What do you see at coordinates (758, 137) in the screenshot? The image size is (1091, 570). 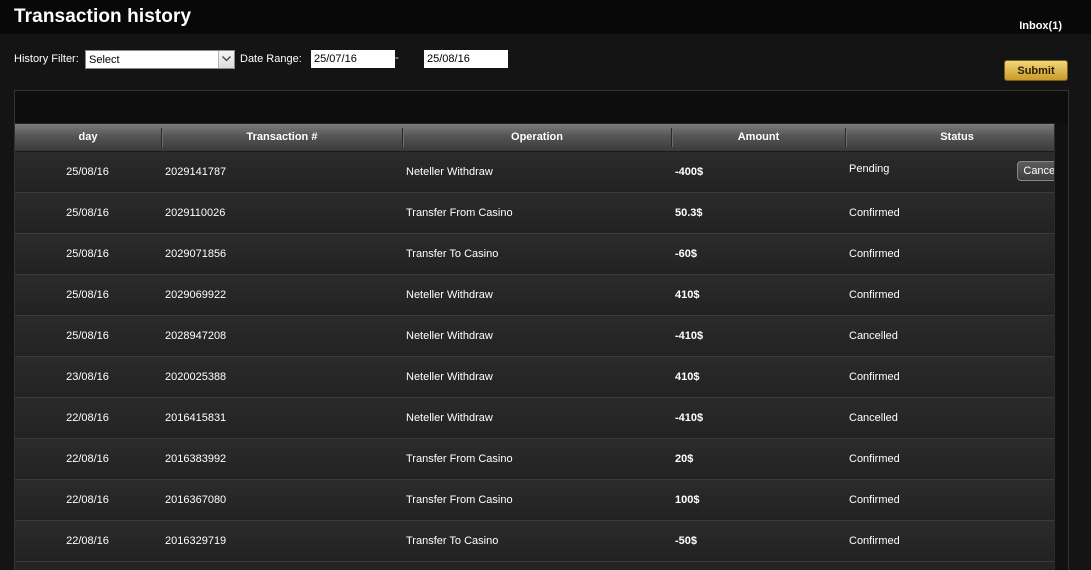 I see `column-header-amount: Amount` at bounding box center [758, 137].